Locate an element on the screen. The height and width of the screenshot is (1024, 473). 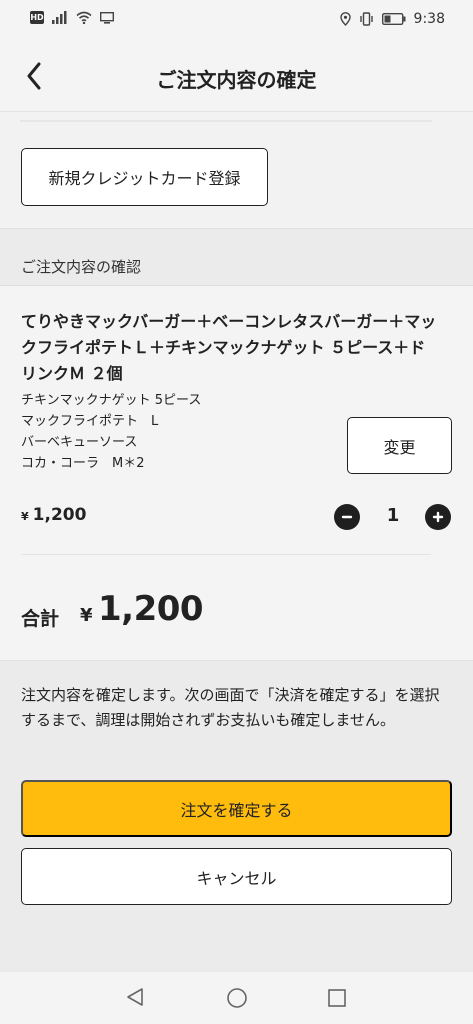
screen-cast-icon is located at coordinates (107, 17).